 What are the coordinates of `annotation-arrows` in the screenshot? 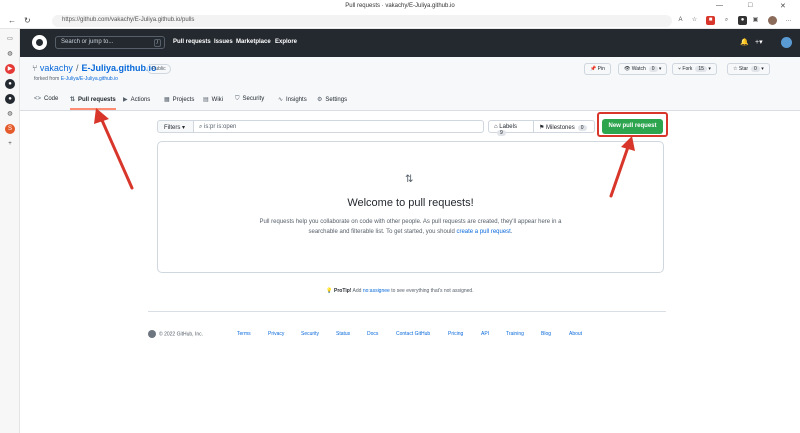 It's located at (364, 153).